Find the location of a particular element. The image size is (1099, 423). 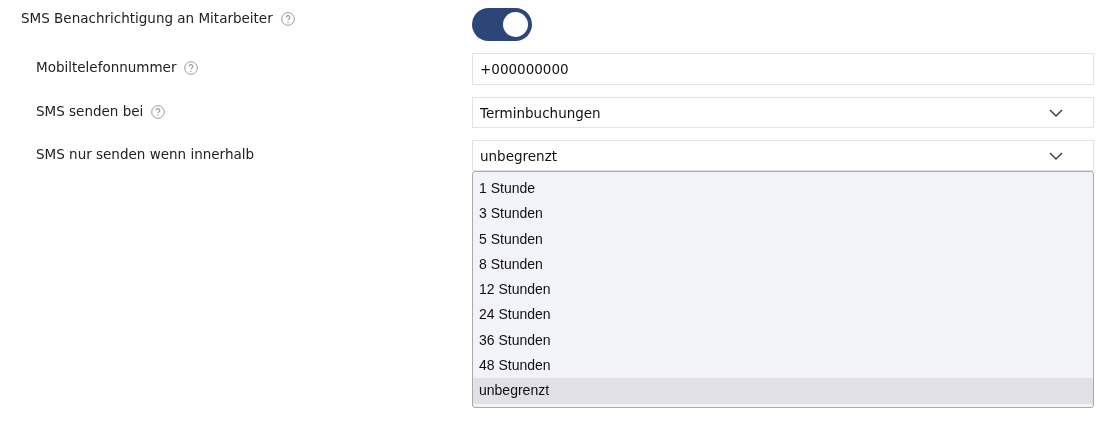

dropdown-option: 3 Stunden is located at coordinates (783, 214).